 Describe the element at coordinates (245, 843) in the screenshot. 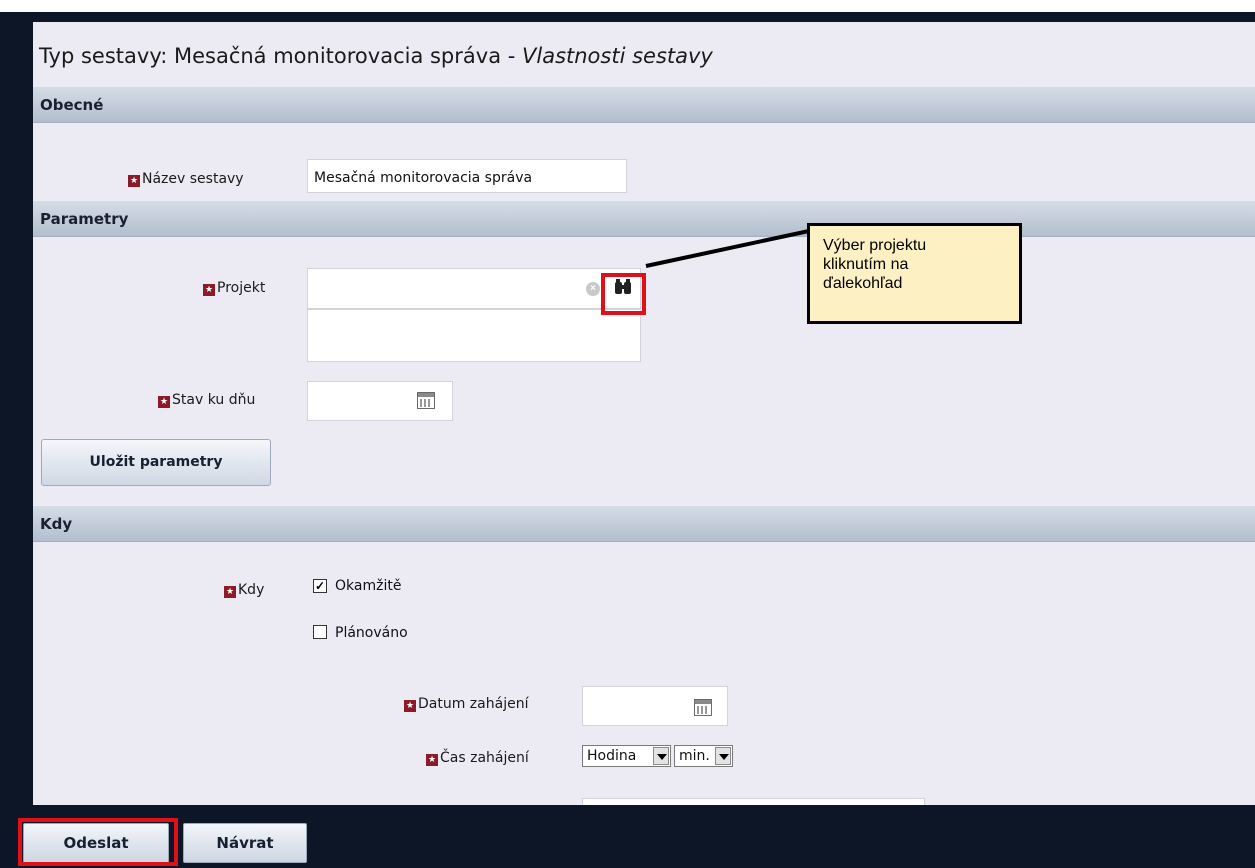

I see `back-button: Návrat` at that location.